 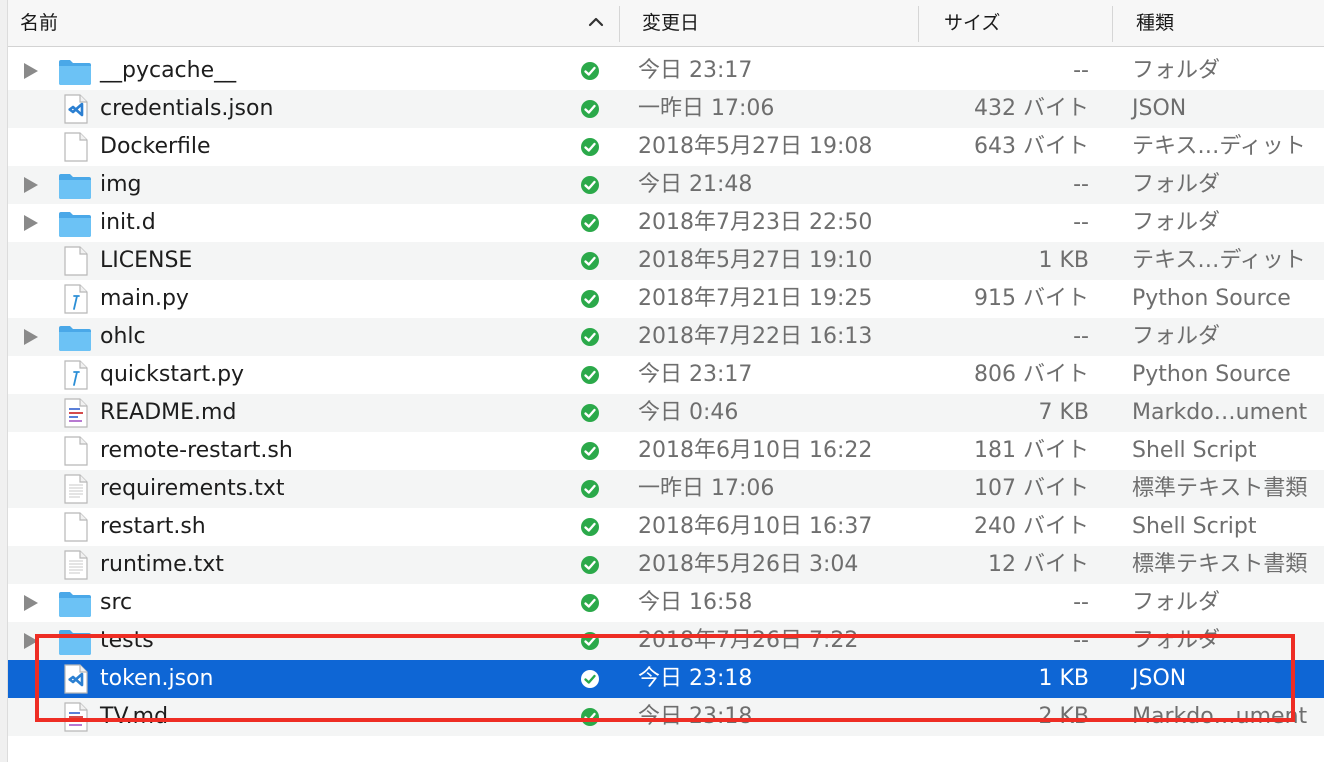 What do you see at coordinates (1219, 260) in the screenshot?
I see `file-kind: テキス…ディット` at bounding box center [1219, 260].